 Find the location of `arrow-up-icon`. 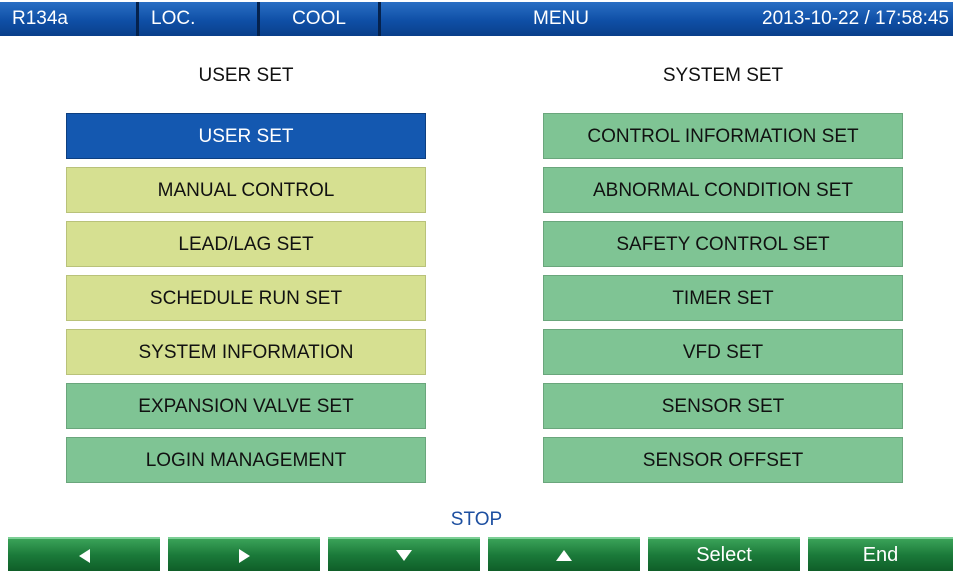

arrow-up-icon is located at coordinates (564, 556).